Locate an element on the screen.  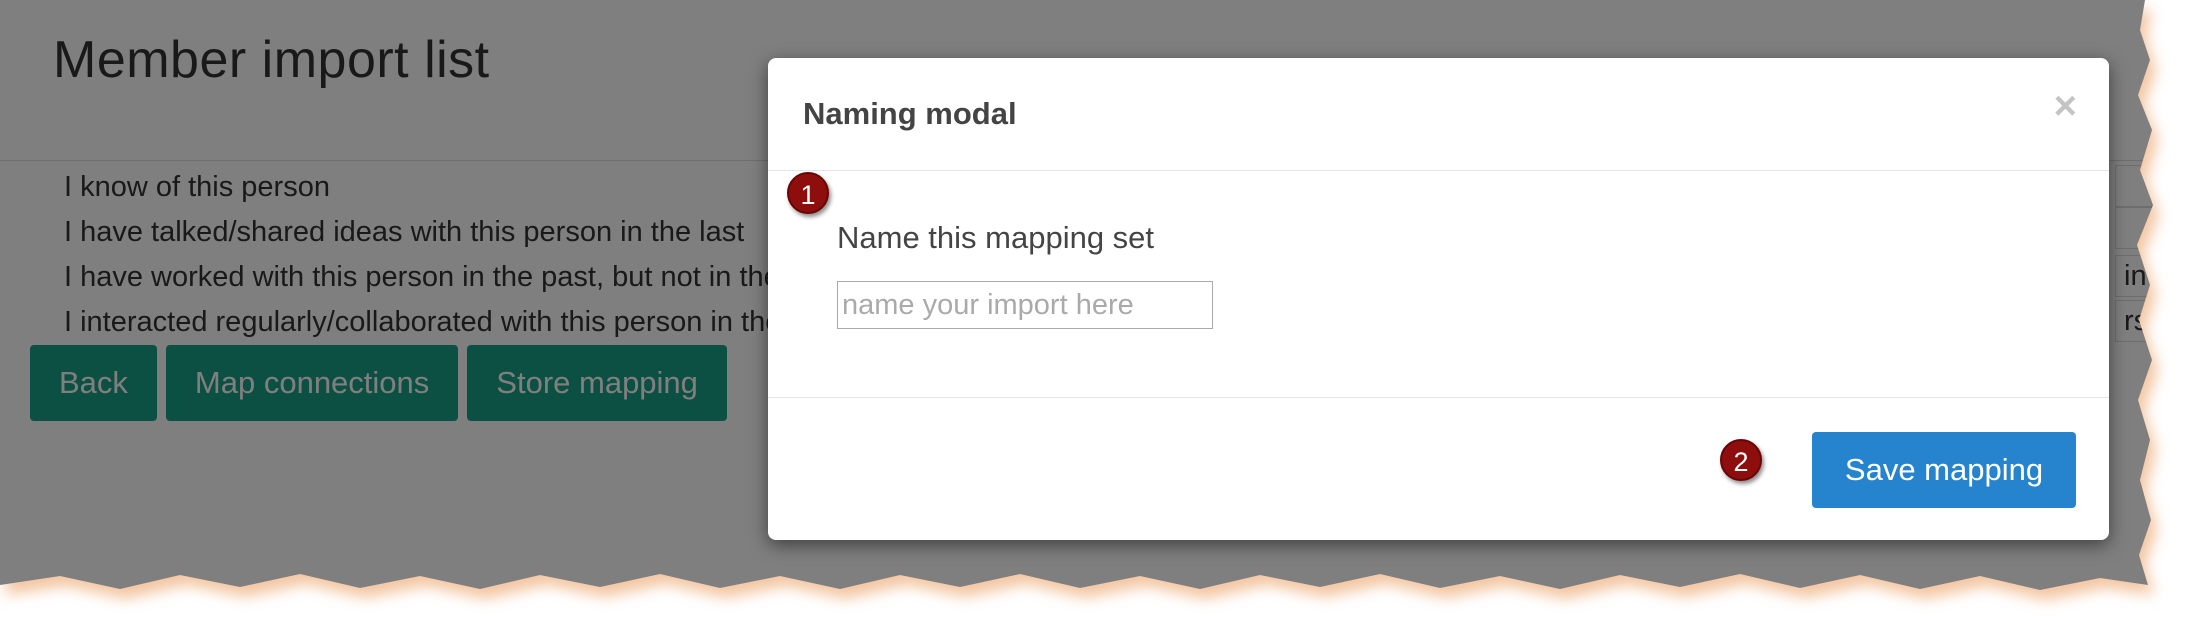
save-mapping-button: Save mapping is located at coordinates (1944, 470).